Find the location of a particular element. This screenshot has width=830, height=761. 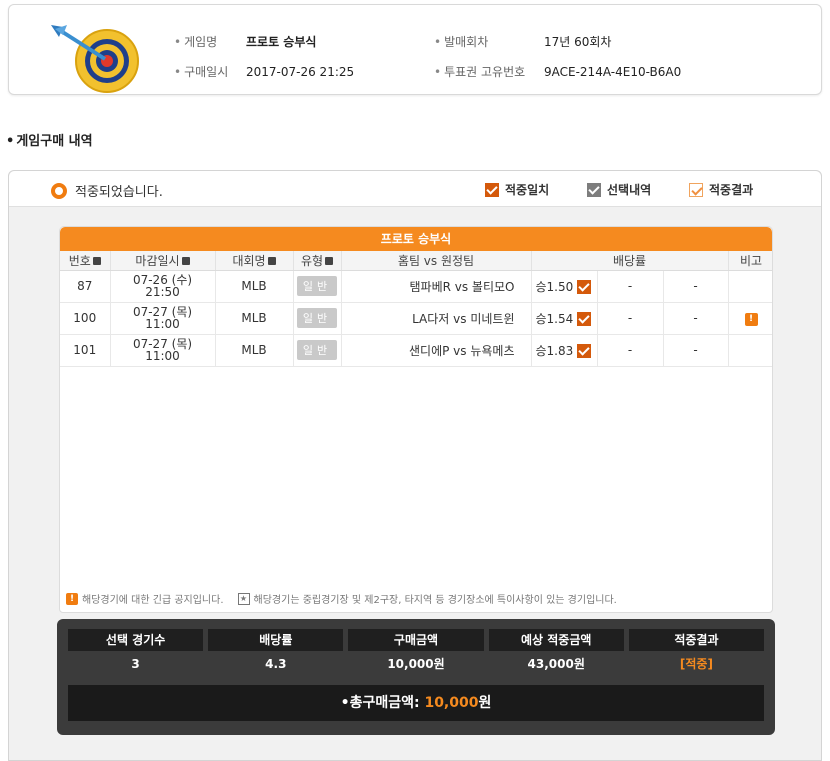

row-number: 87 is located at coordinates (85, 286).